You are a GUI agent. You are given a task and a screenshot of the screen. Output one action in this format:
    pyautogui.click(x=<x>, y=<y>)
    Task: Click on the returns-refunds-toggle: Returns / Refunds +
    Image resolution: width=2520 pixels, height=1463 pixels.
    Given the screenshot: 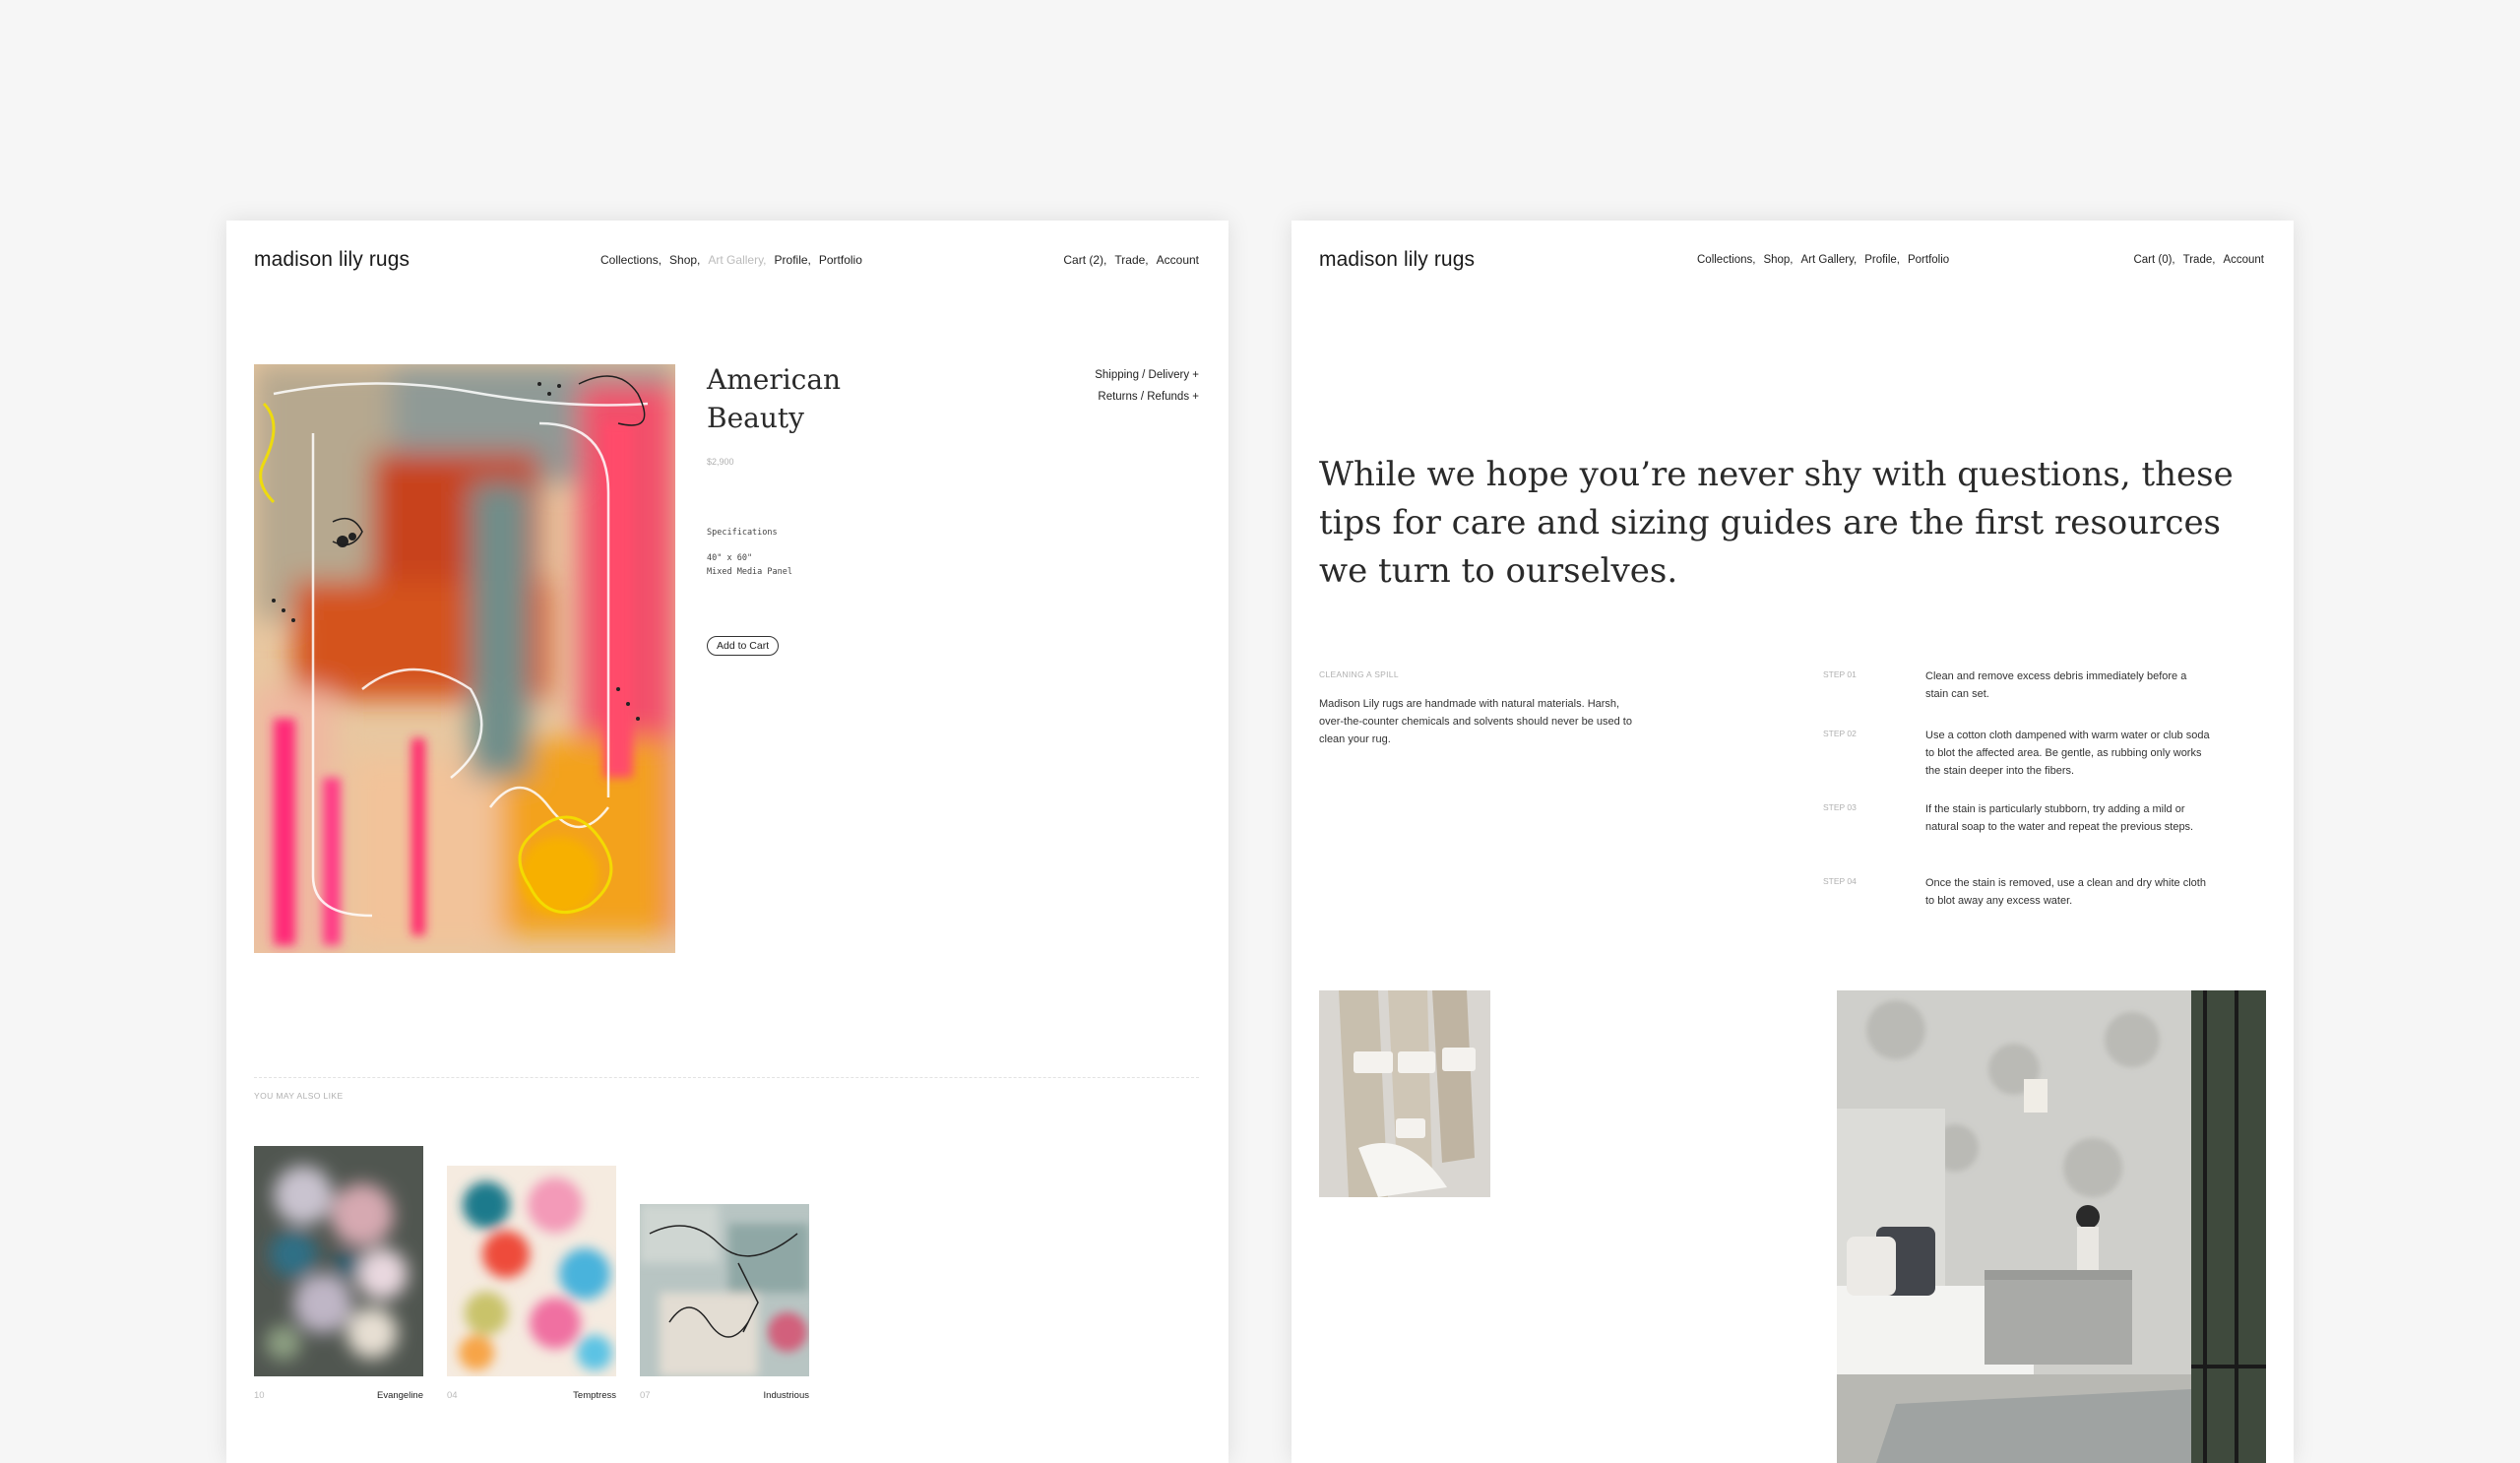 What is the action you would take?
    pyautogui.click(x=1147, y=397)
    